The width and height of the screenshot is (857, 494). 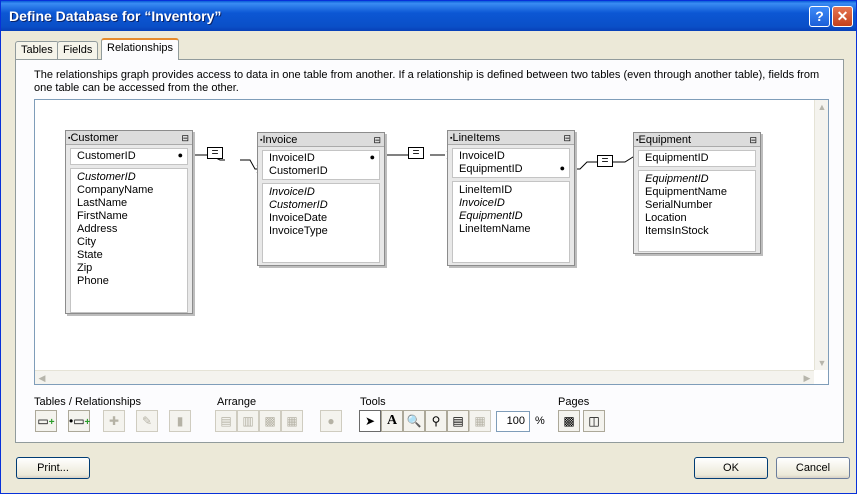 What do you see at coordinates (292, 421) in the screenshot?
I see `resize-icon: ▦` at bounding box center [292, 421].